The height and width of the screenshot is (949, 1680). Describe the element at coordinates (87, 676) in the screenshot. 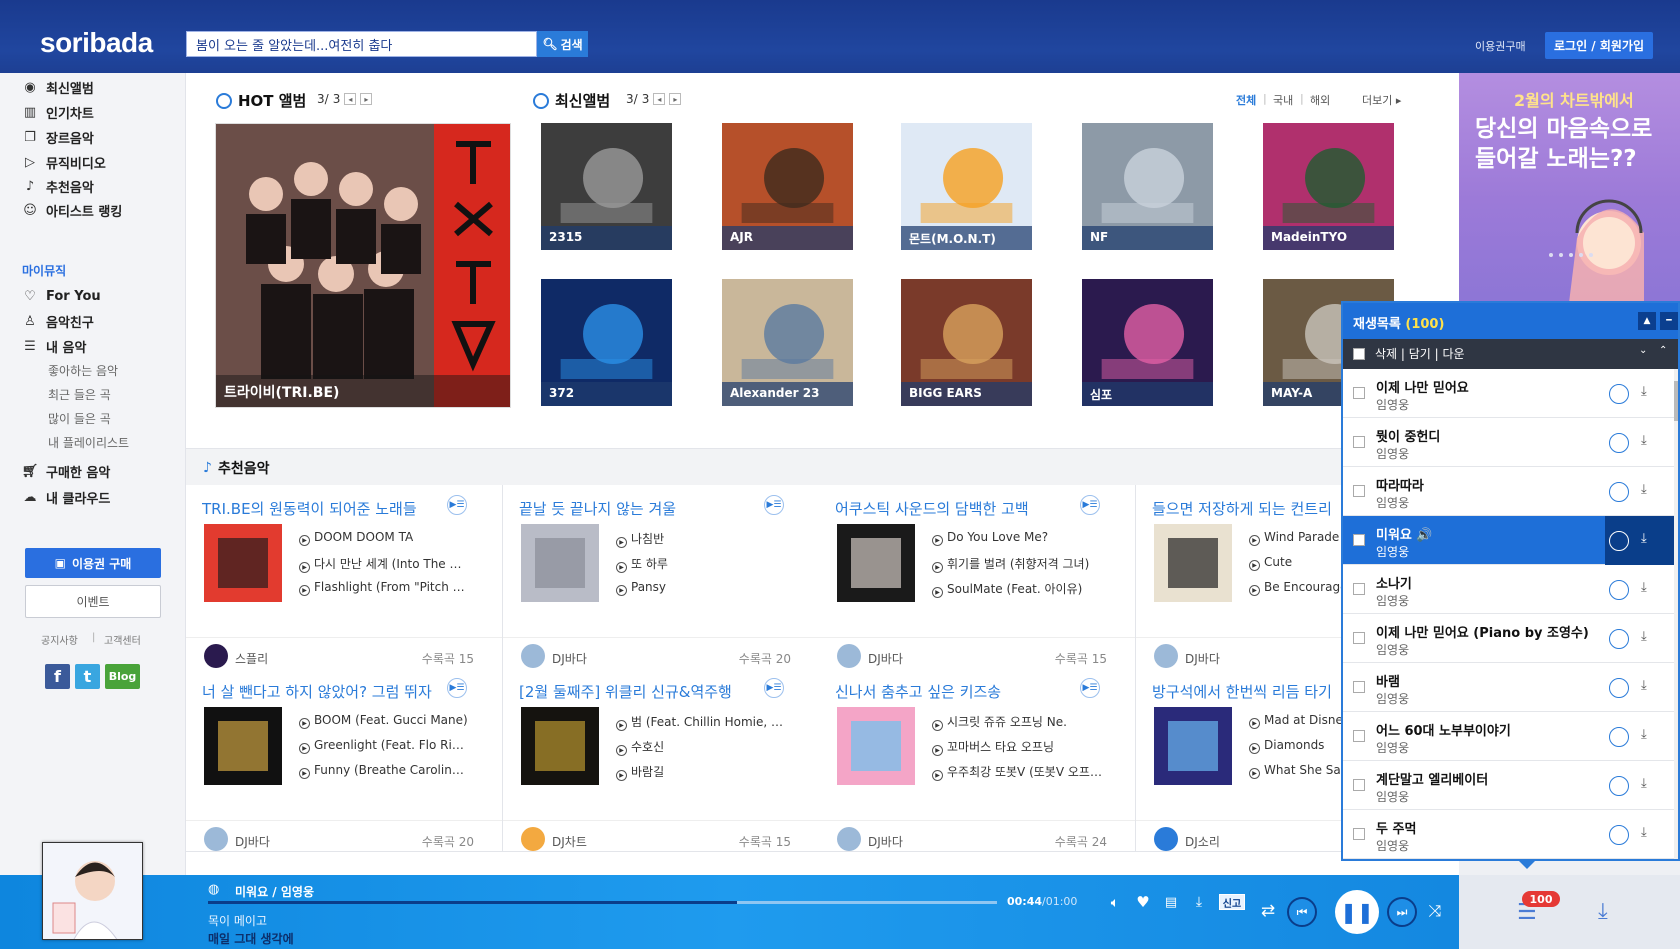

I see `twitter-icon: t` at that location.